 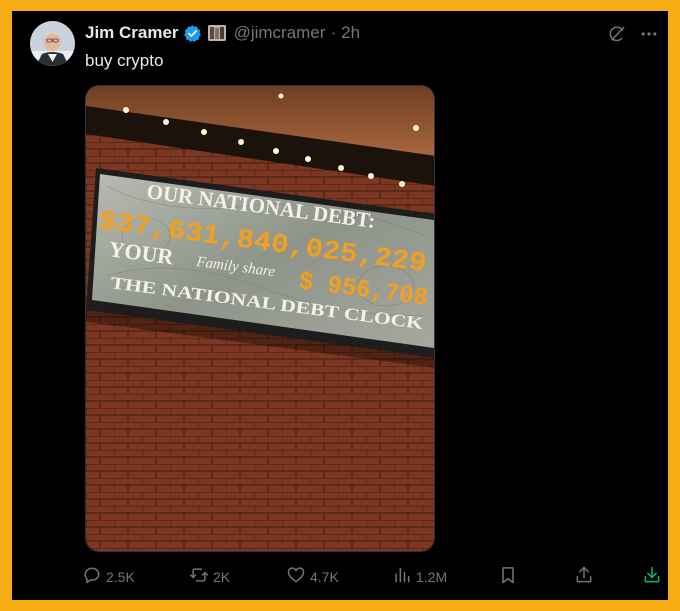 I want to click on grok-icon, so click(x=617, y=34).